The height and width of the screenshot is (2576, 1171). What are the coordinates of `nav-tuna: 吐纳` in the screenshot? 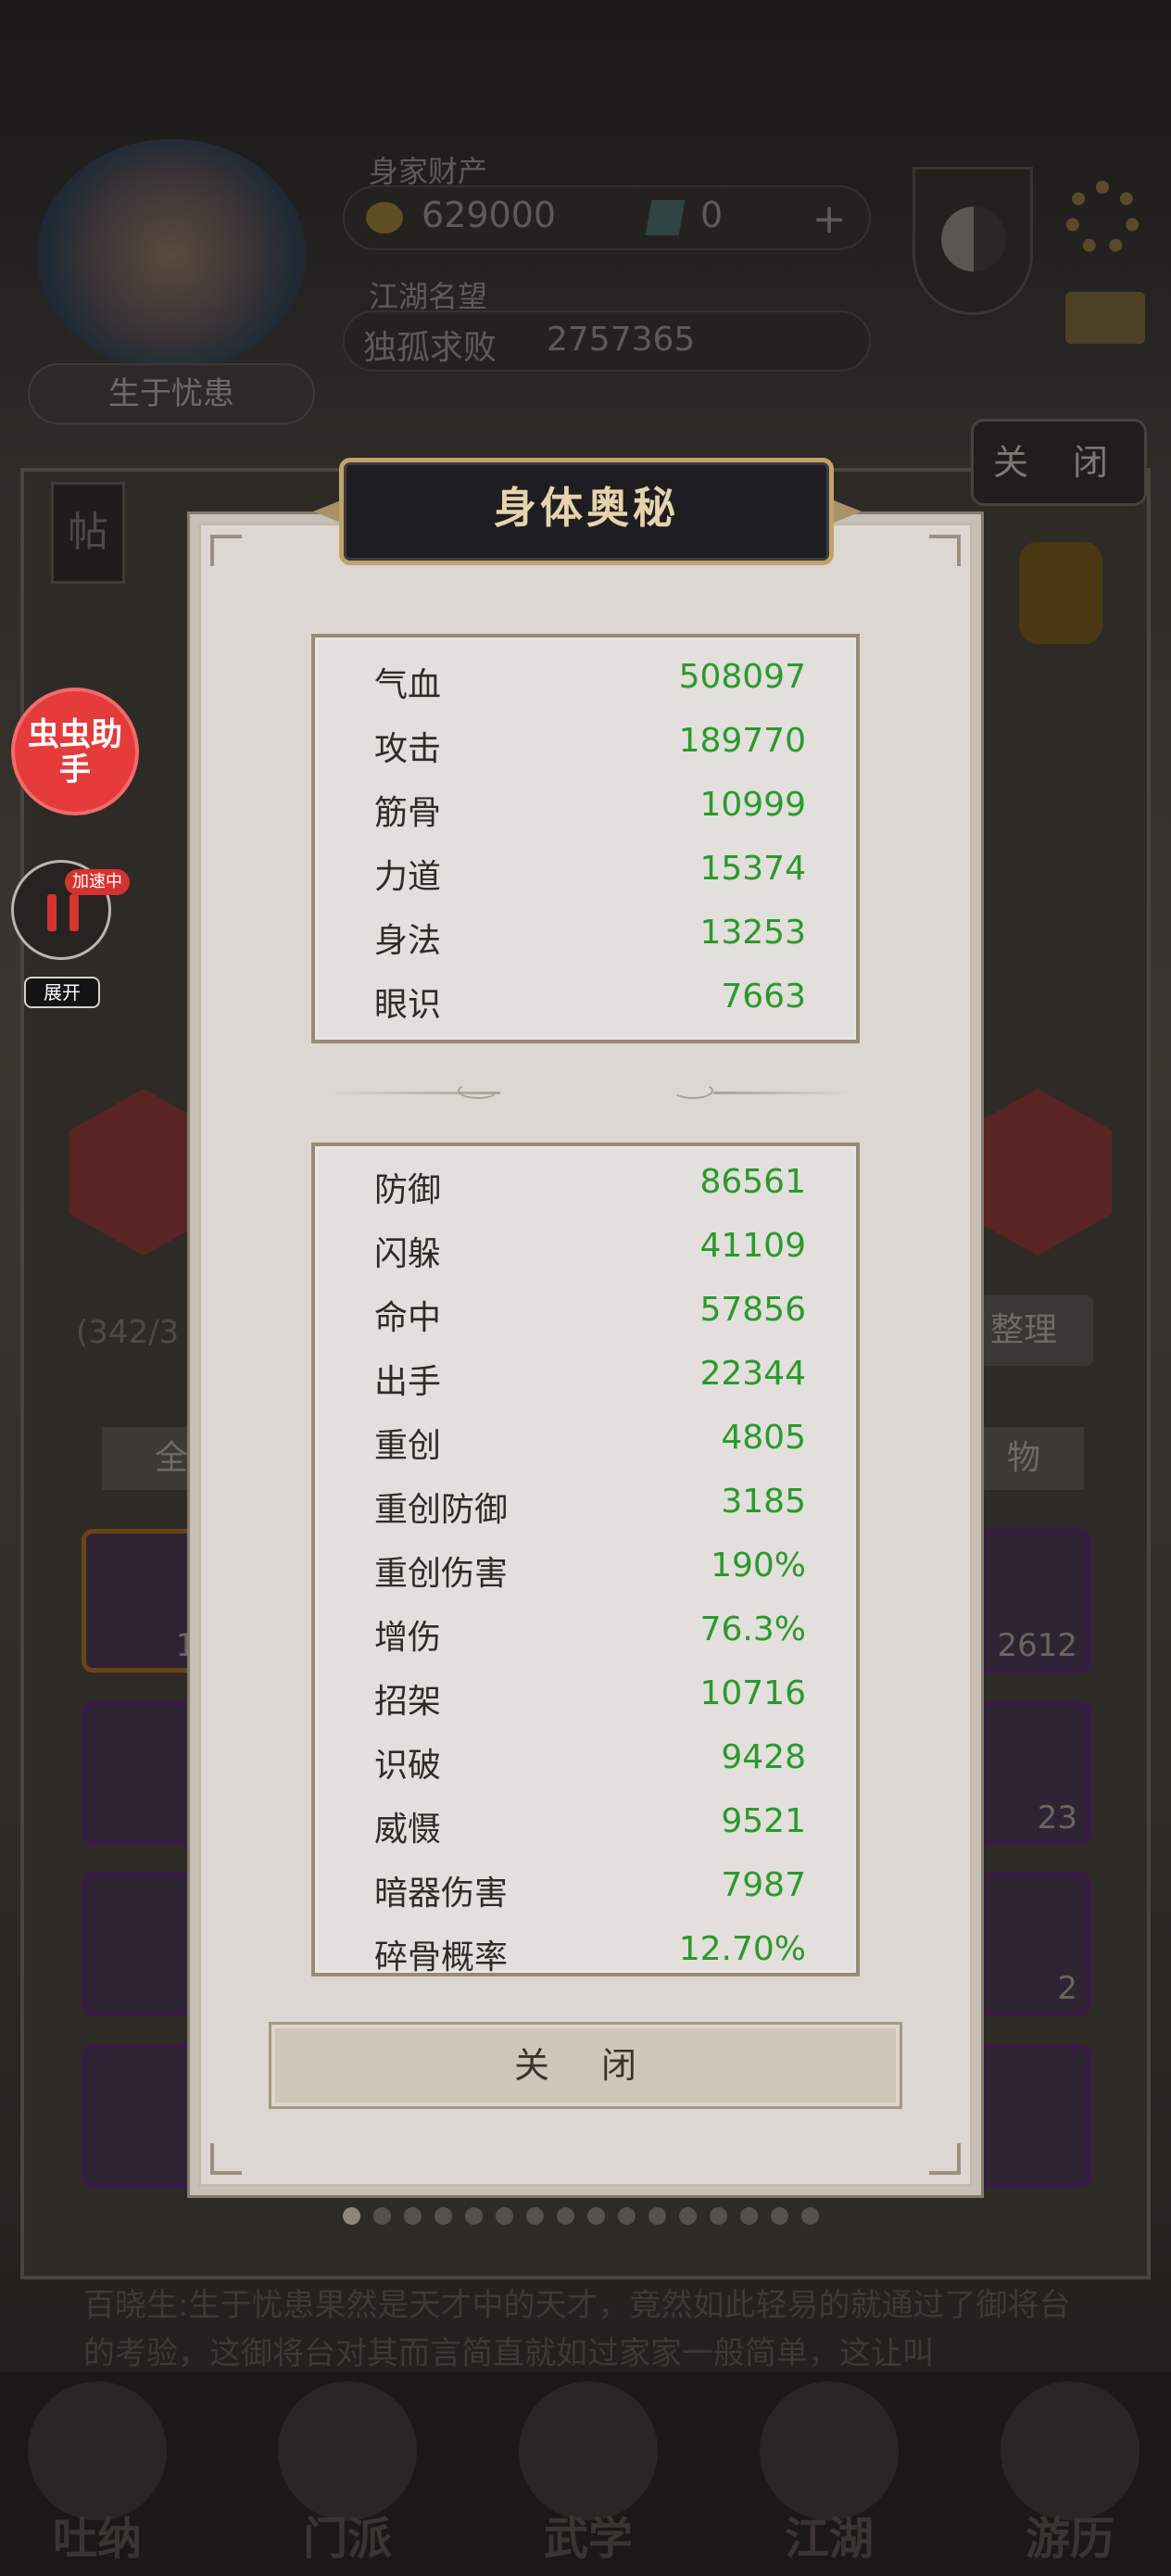 It's located at (97, 2474).